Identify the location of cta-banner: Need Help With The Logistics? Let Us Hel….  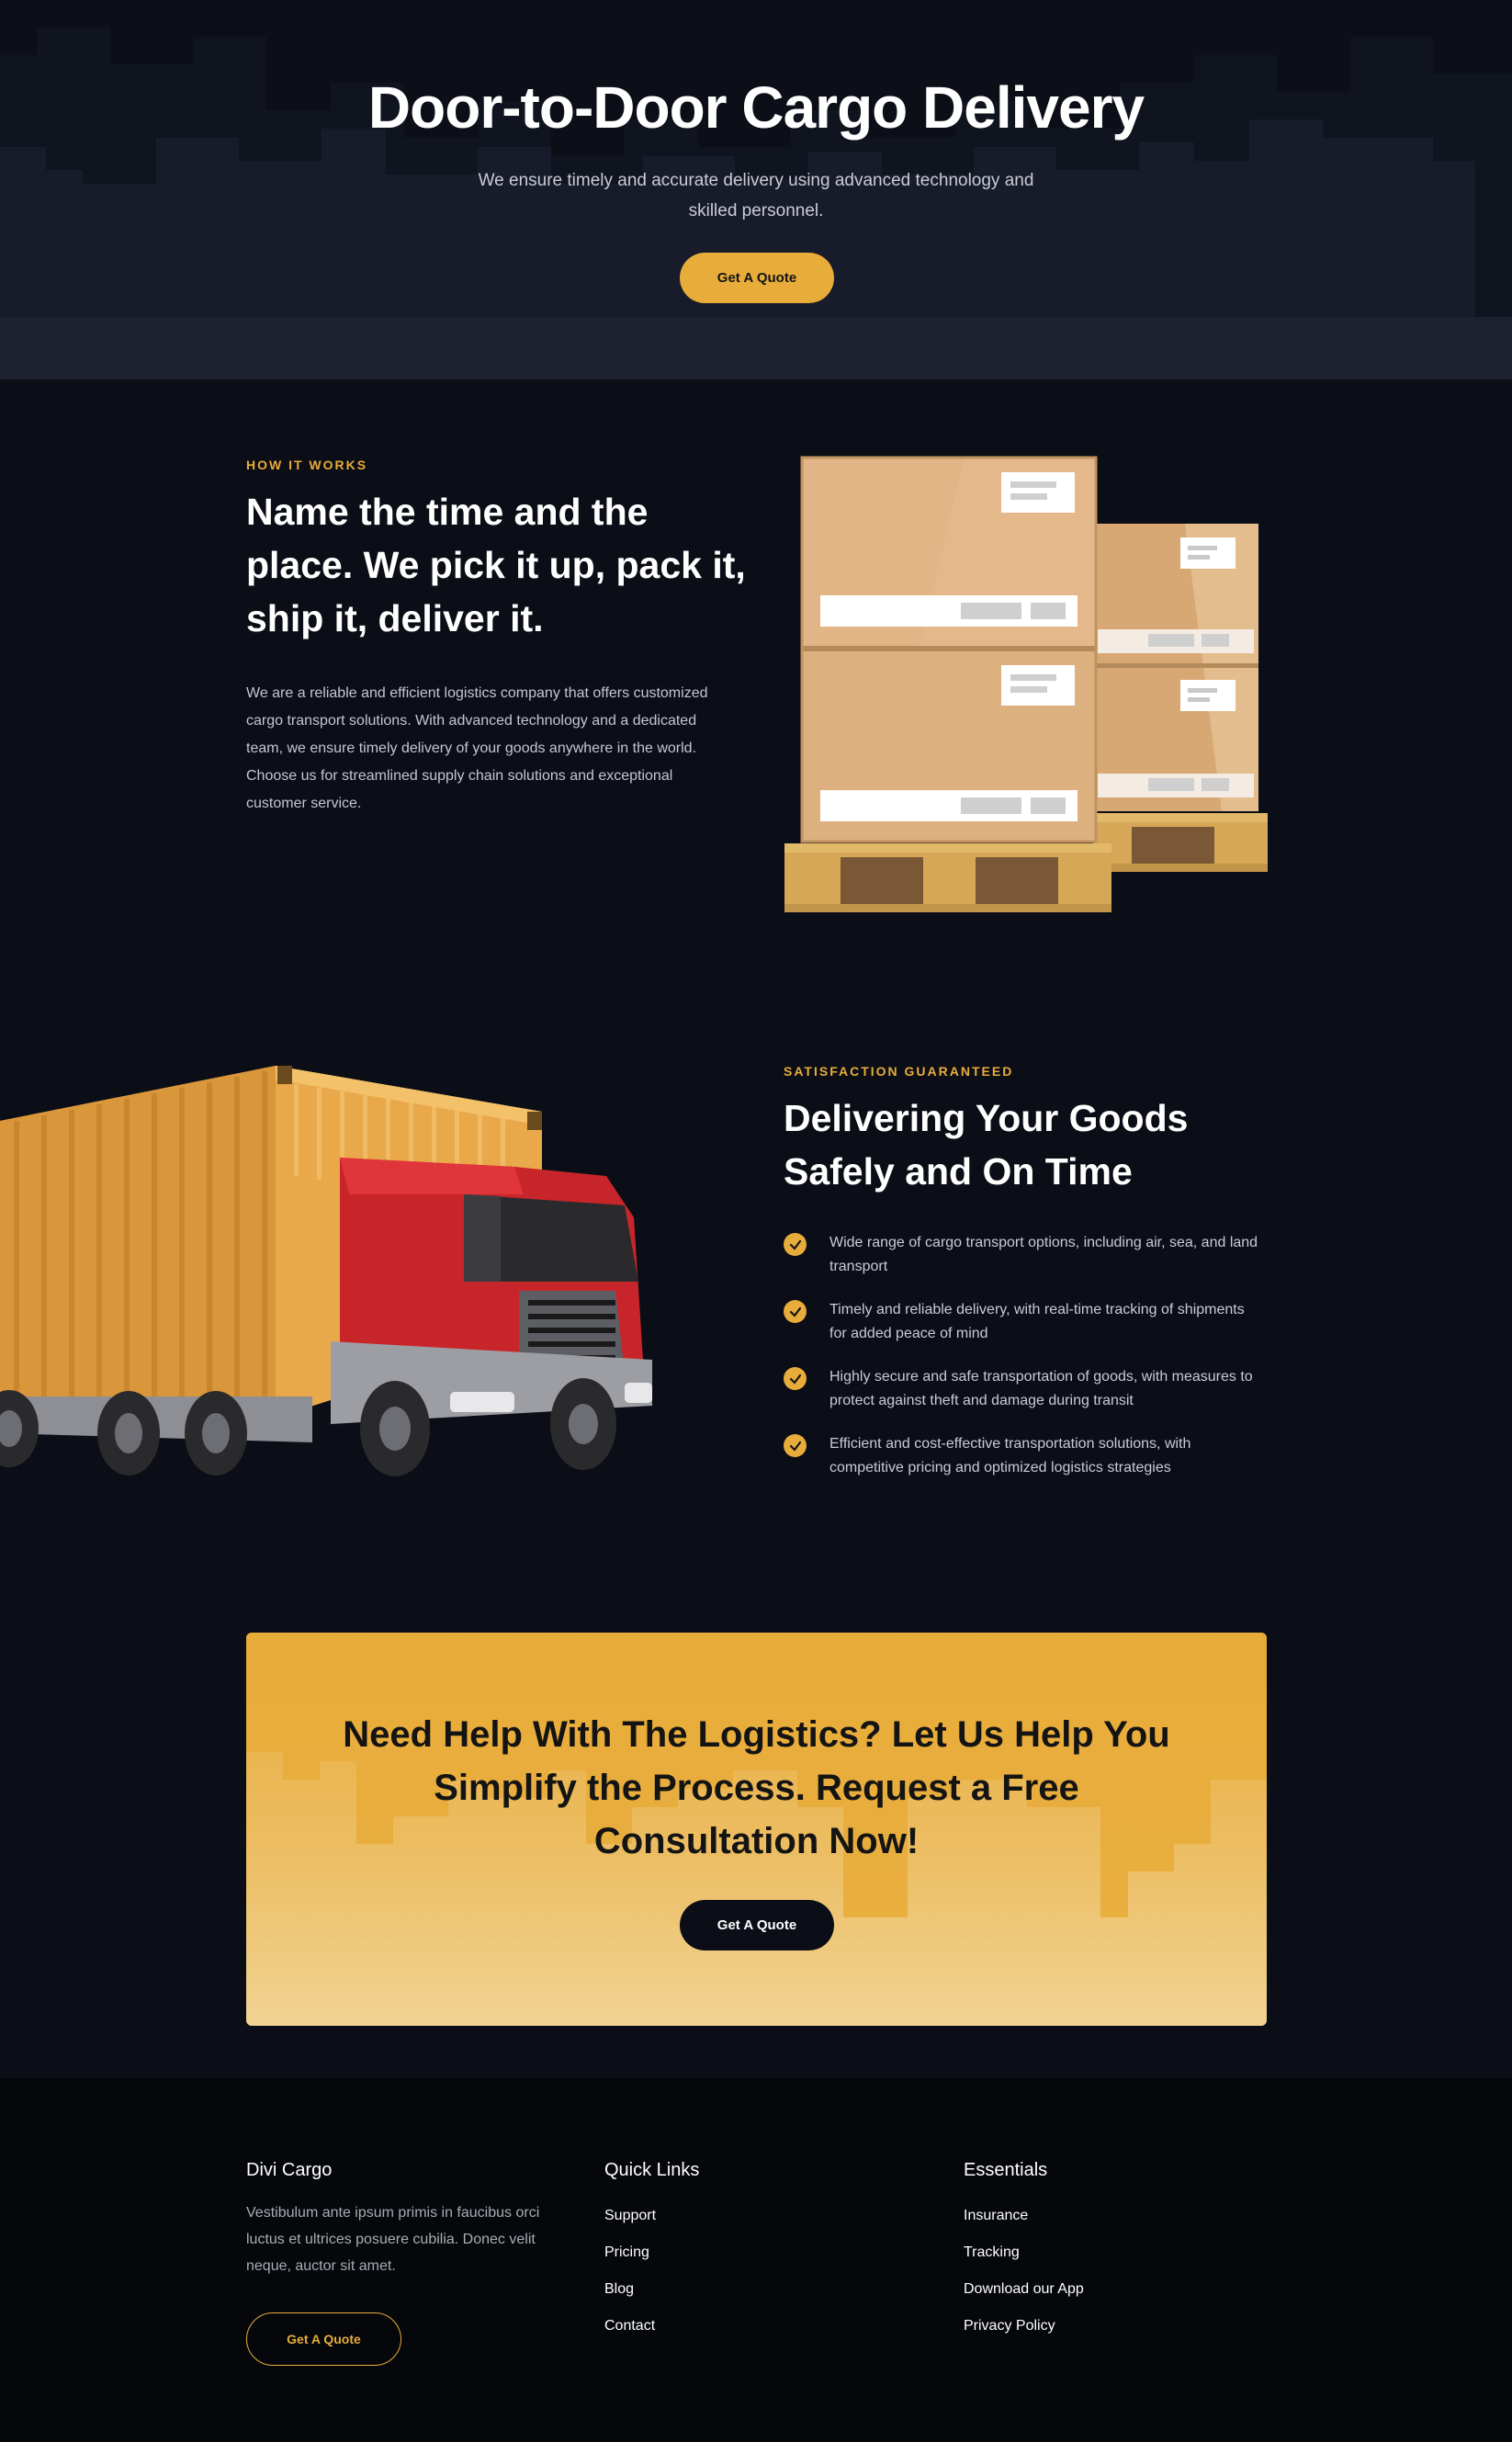
(756, 1829).